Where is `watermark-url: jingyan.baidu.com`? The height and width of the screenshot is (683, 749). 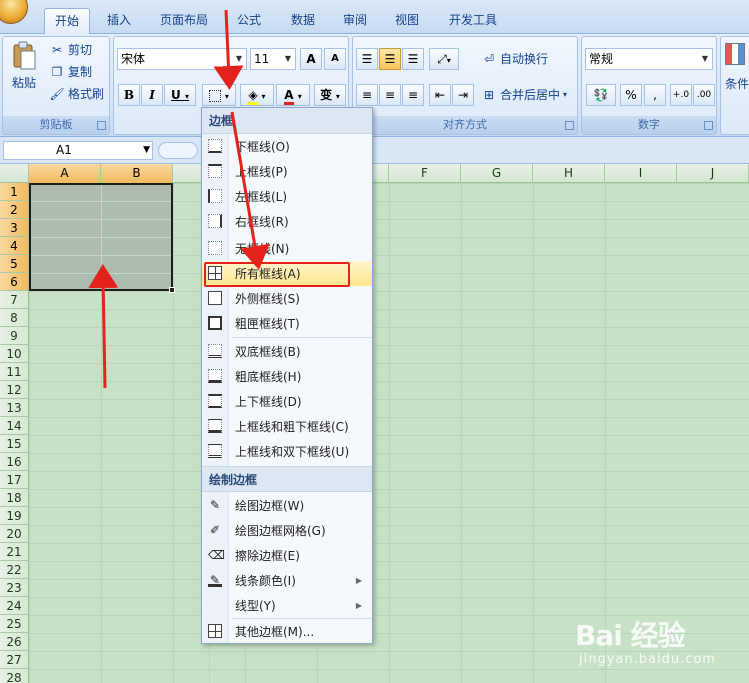 watermark-url: jingyan.baidu.com is located at coordinates (647, 659).